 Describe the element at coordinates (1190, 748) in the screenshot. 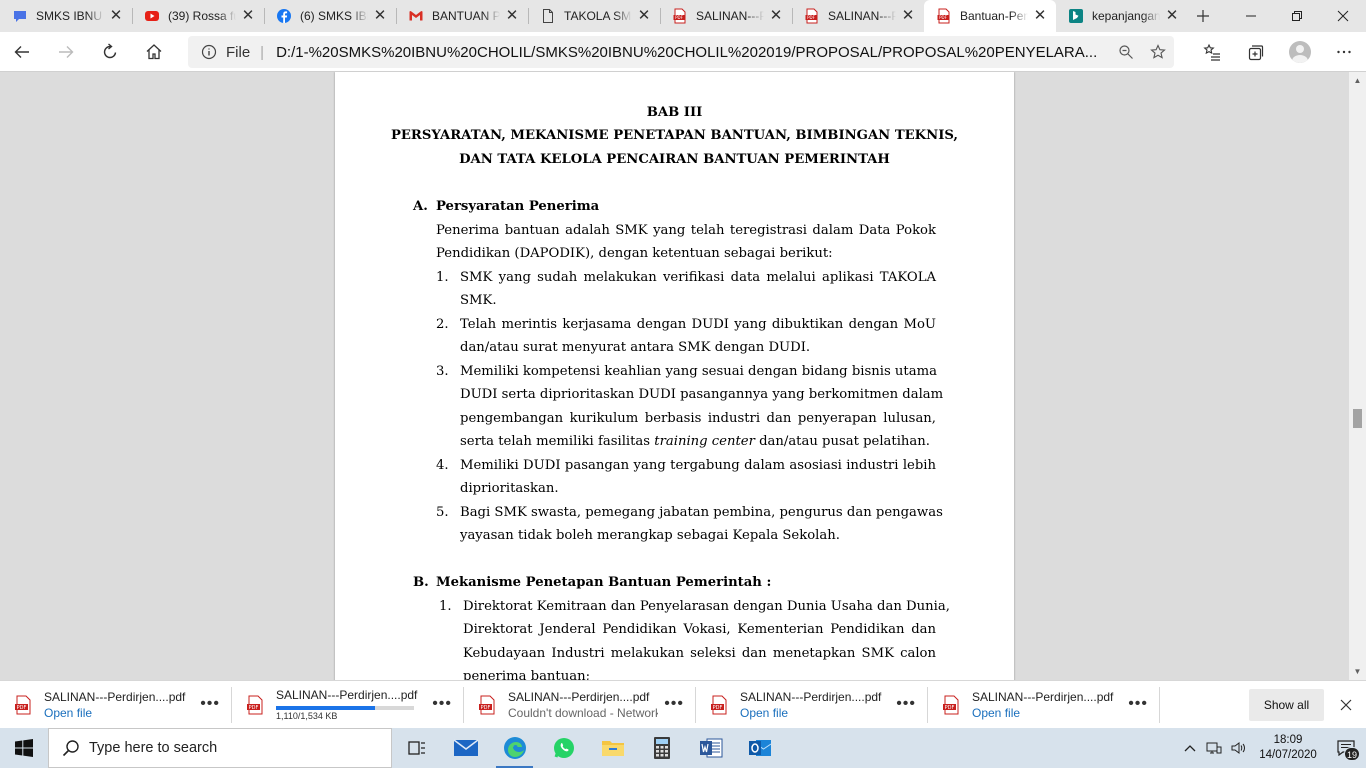

I see `chevron-up-icon` at that location.